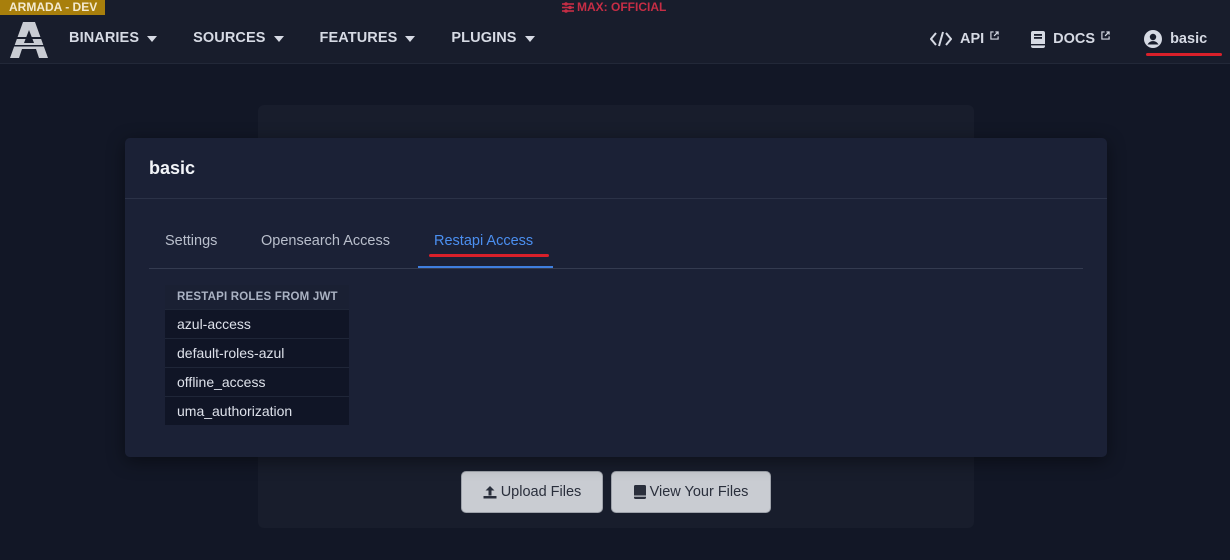  I want to click on nav-sources: SOURCES, so click(238, 38).